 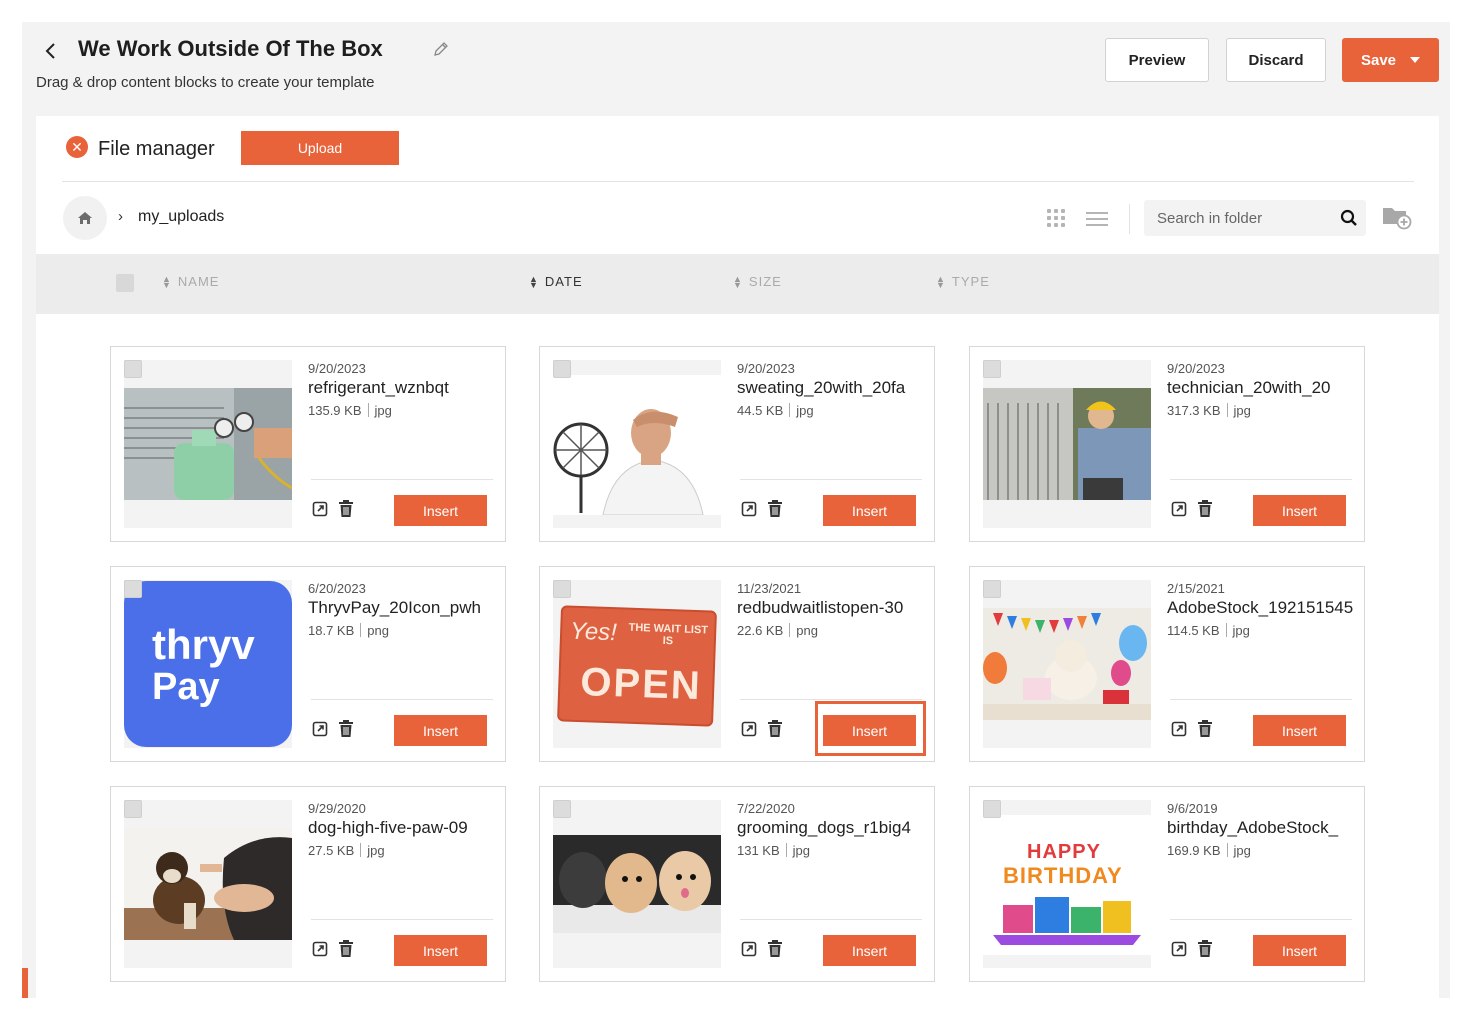 What do you see at coordinates (125, 283) in the screenshot?
I see `select-all-checkbox` at bounding box center [125, 283].